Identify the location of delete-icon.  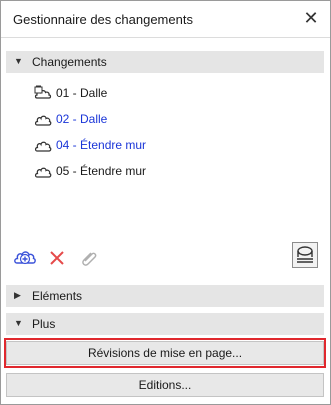
(57, 257).